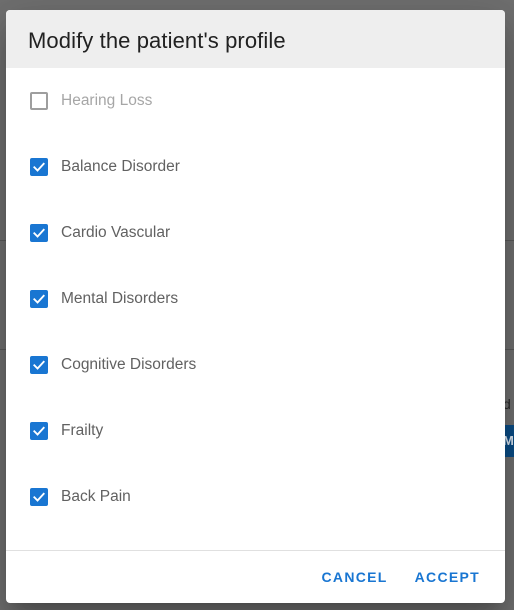  I want to click on option-row: Back Pain, so click(255, 497).